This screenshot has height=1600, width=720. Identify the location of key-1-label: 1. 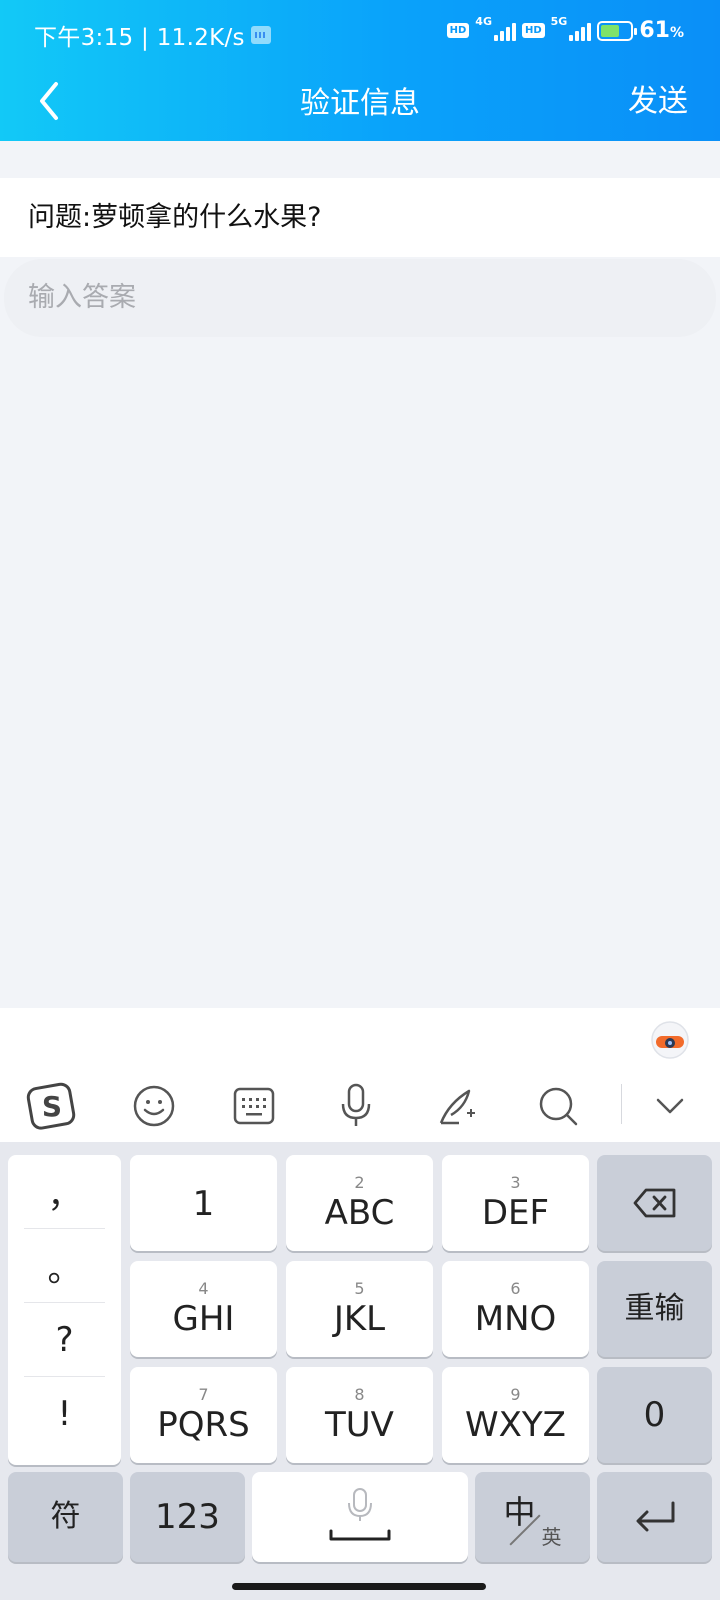
(203, 1204).